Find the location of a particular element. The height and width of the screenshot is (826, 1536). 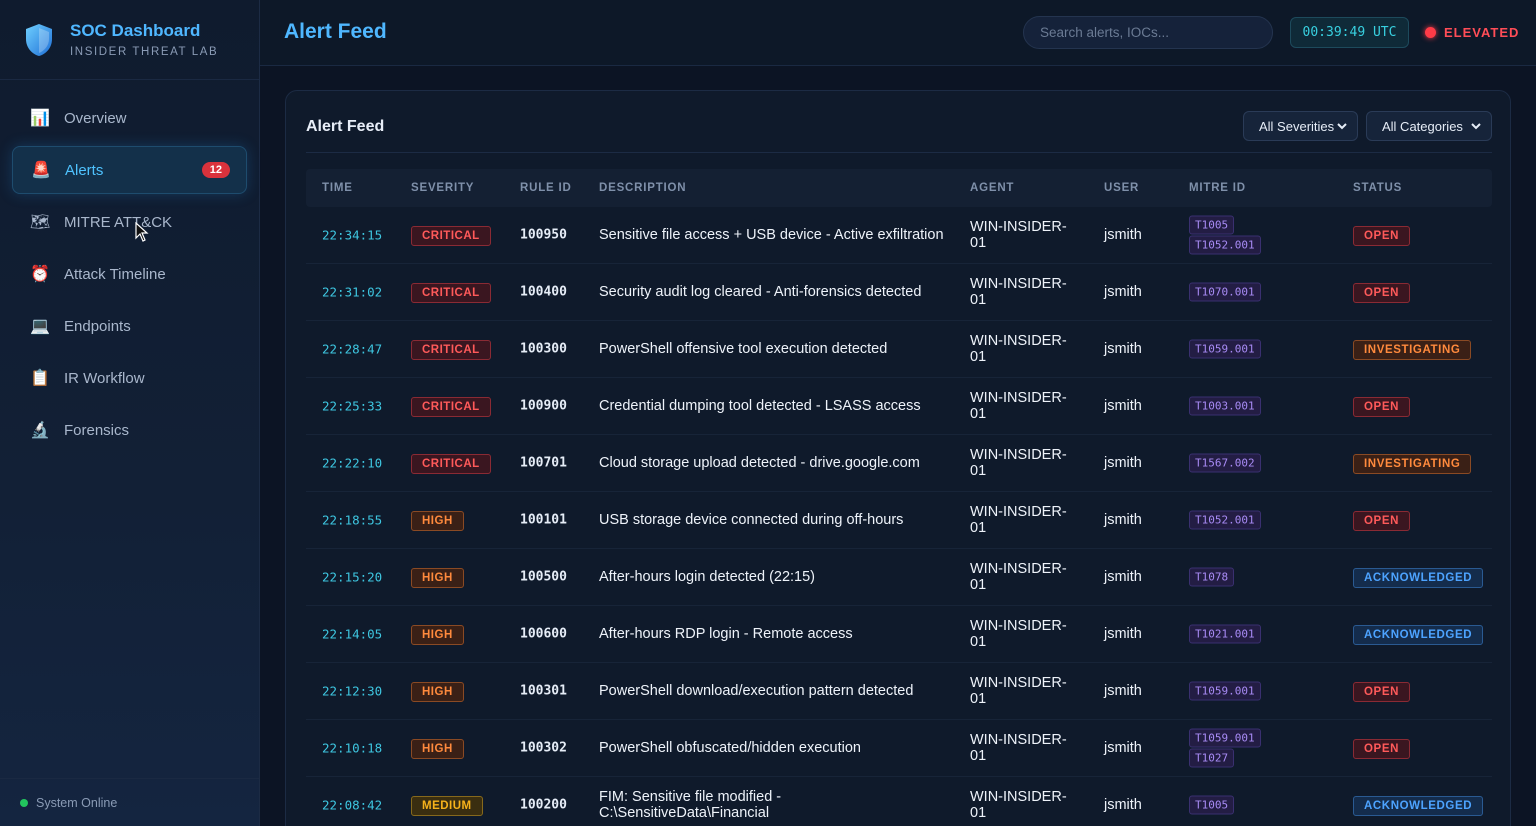

mitre-id-tag: T1567.002 is located at coordinates (1225, 463).